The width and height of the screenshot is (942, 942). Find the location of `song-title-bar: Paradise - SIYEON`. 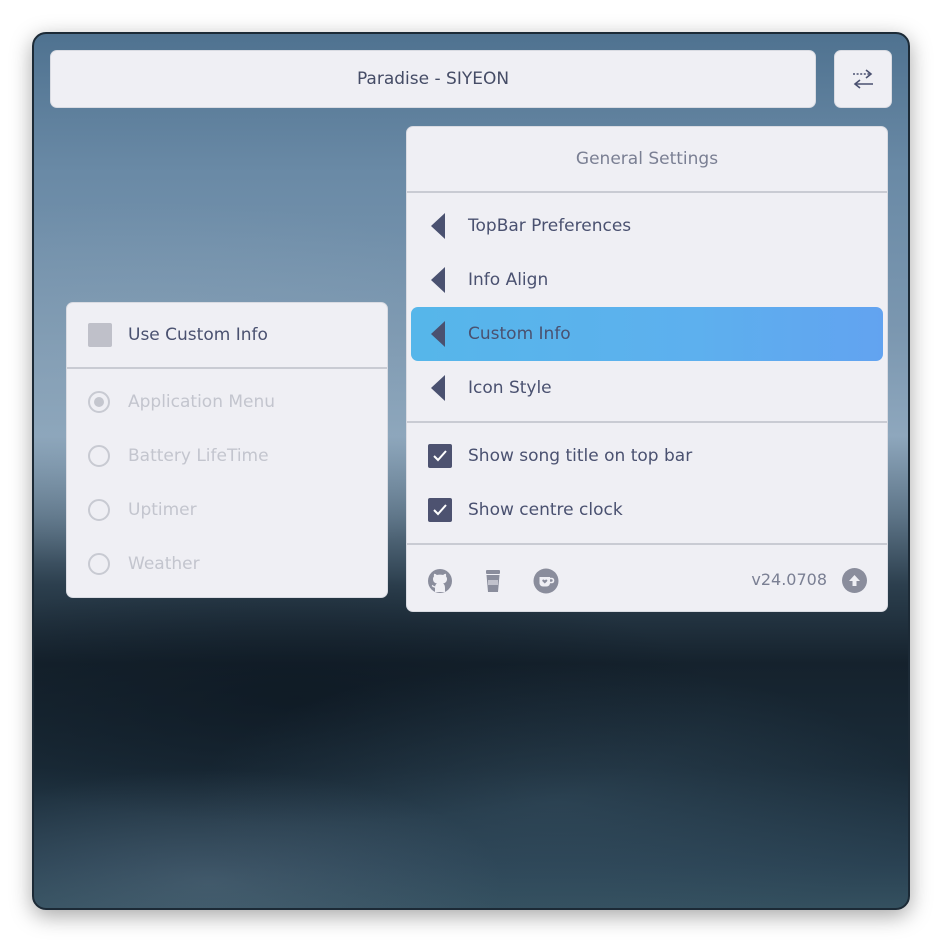

song-title-bar: Paradise - SIYEON is located at coordinates (433, 79).